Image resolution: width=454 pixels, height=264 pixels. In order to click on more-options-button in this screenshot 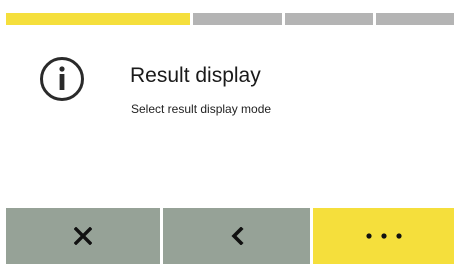, I will do `click(383, 236)`.